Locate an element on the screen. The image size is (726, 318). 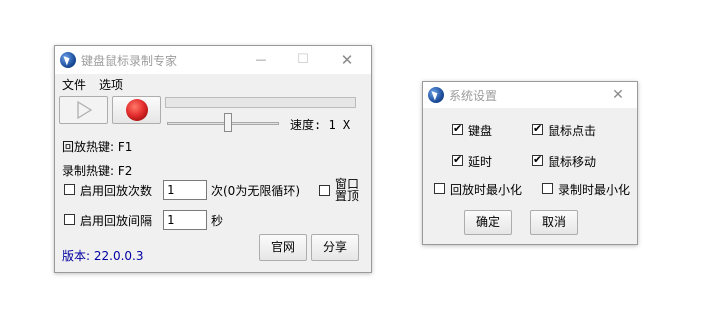
share-button: 分享 is located at coordinates (335, 247).